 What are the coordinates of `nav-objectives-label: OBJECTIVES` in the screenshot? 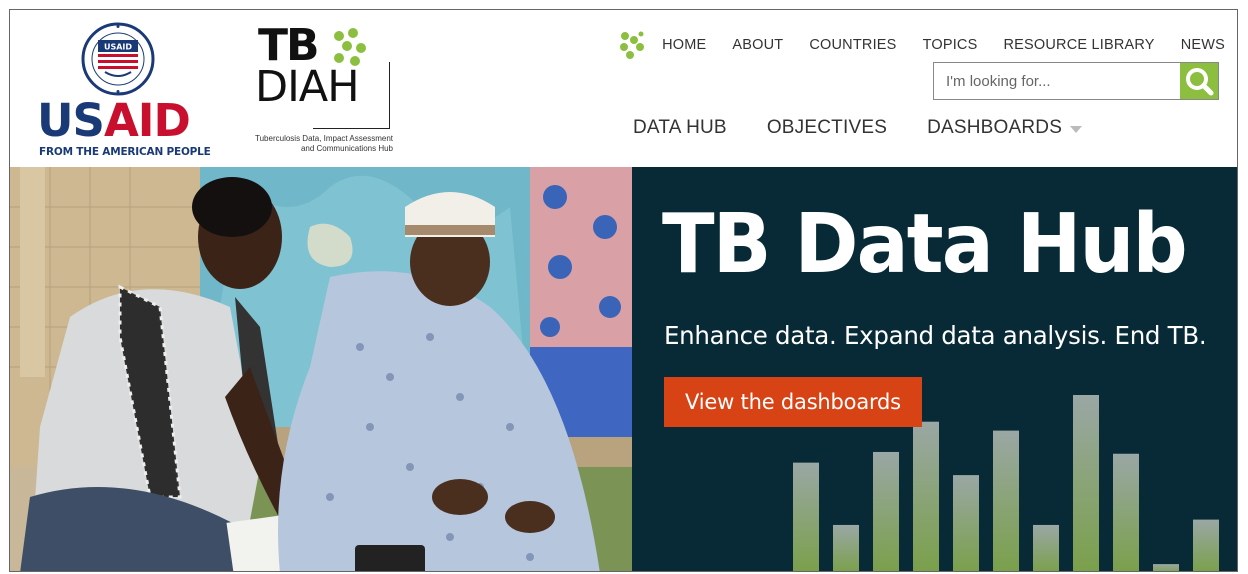 It's located at (827, 127).